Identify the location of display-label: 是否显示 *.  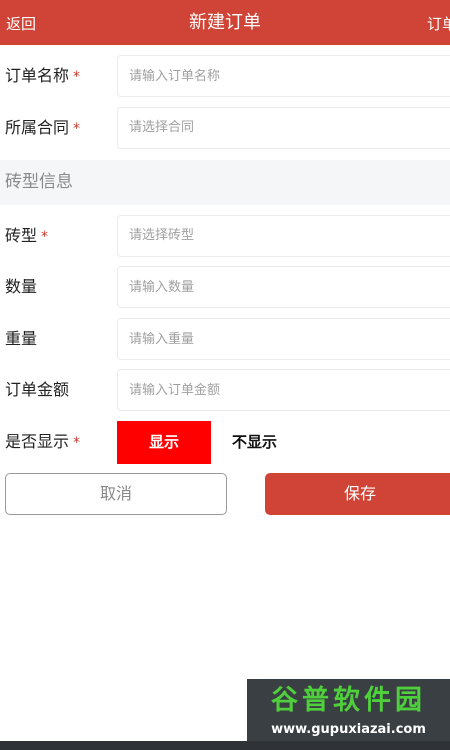
(42, 442).